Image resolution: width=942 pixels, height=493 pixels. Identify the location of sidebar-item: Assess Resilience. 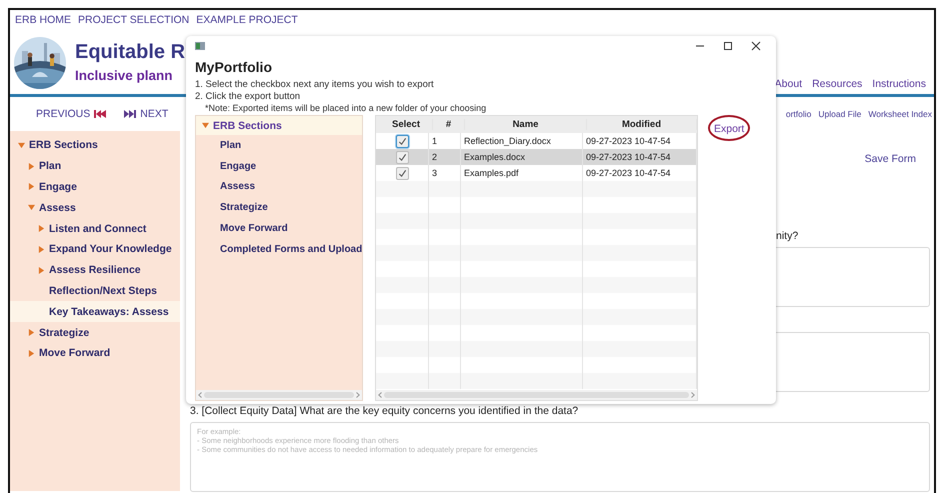
(95, 270).